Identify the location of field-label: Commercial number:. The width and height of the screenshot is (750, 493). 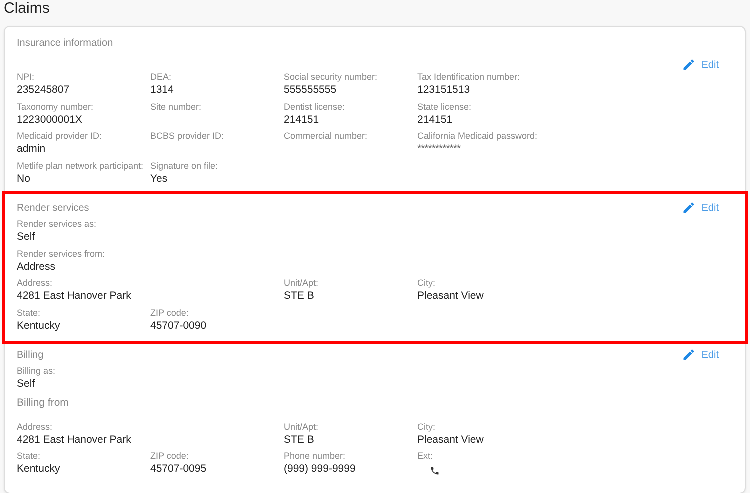
(326, 136).